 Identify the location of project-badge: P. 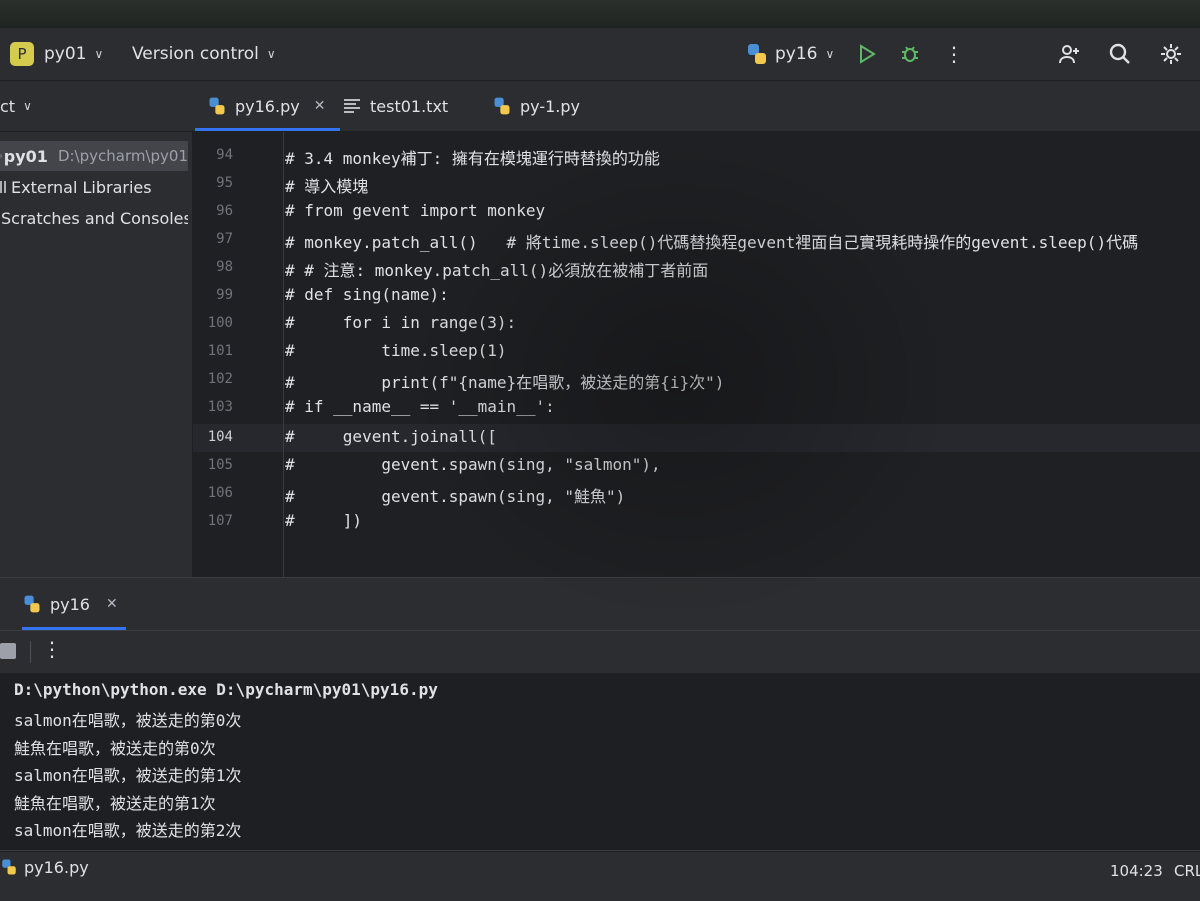
(22, 54).